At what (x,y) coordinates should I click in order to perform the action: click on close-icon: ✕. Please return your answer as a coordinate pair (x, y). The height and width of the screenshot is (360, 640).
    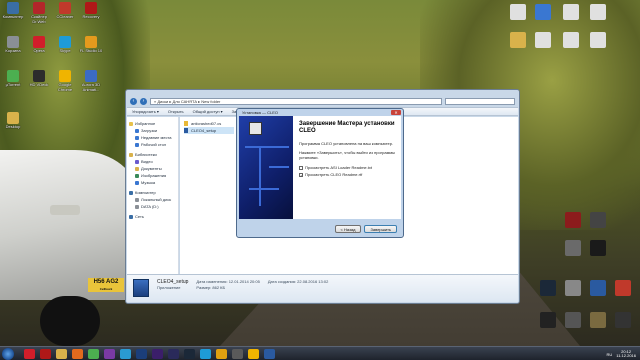
    Looking at the image, I should click on (396, 112).